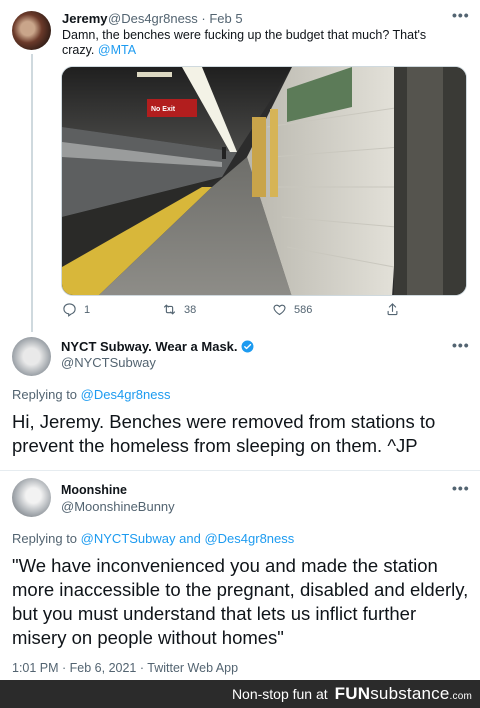  What do you see at coordinates (128, 538) in the screenshot?
I see `replying-to-link-1: @NYCTSubway` at bounding box center [128, 538].